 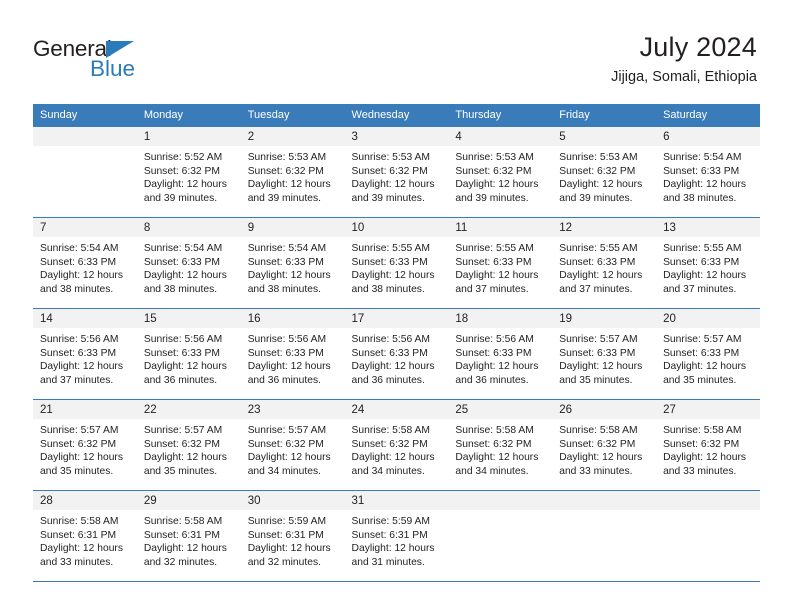 What do you see at coordinates (287, 522) in the screenshot?
I see `sunrise-text: Sunrise: 5:59 AM` at bounding box center [287, 522].